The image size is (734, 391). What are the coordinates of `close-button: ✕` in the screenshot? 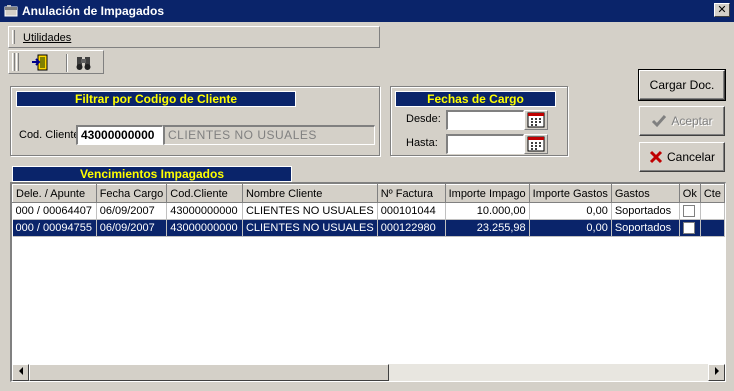 It's located at (722, 10).